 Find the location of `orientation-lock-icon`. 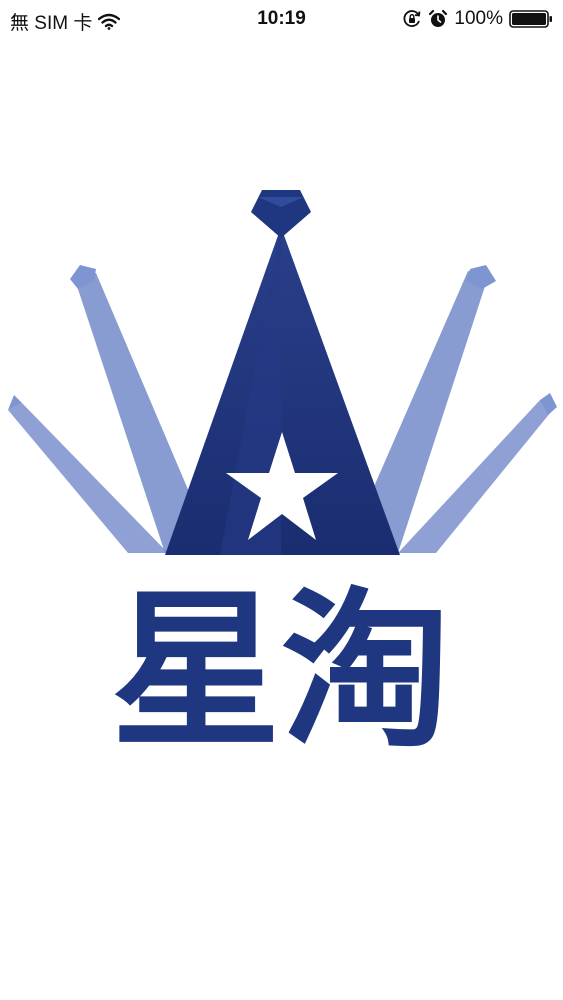

orientation-lock-icon is located at coordinates (412, 19).